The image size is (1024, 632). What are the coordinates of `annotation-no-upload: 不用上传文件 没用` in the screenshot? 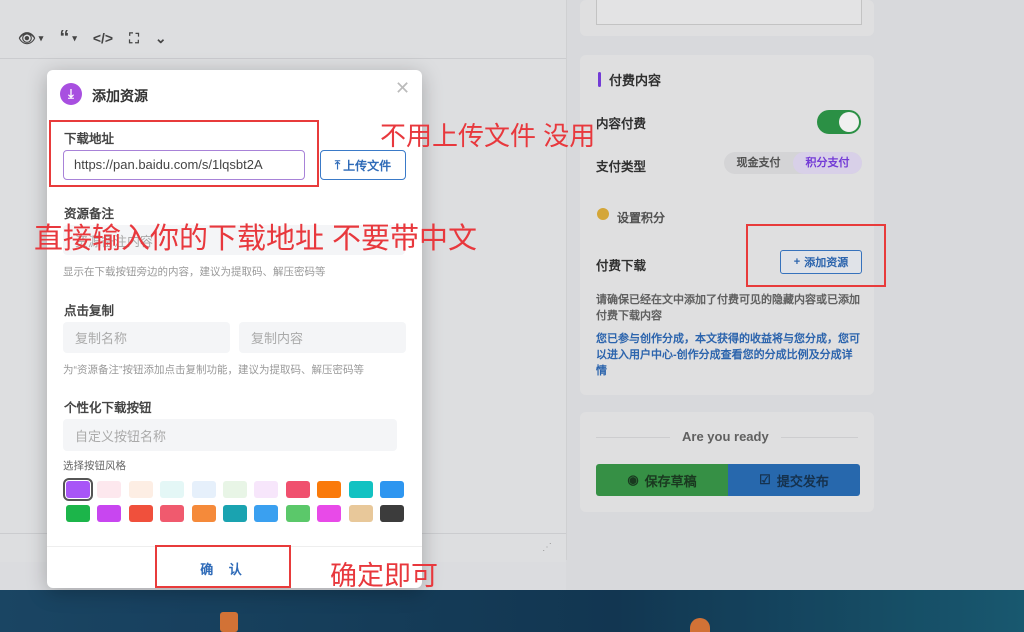 It's located at (488, 136).